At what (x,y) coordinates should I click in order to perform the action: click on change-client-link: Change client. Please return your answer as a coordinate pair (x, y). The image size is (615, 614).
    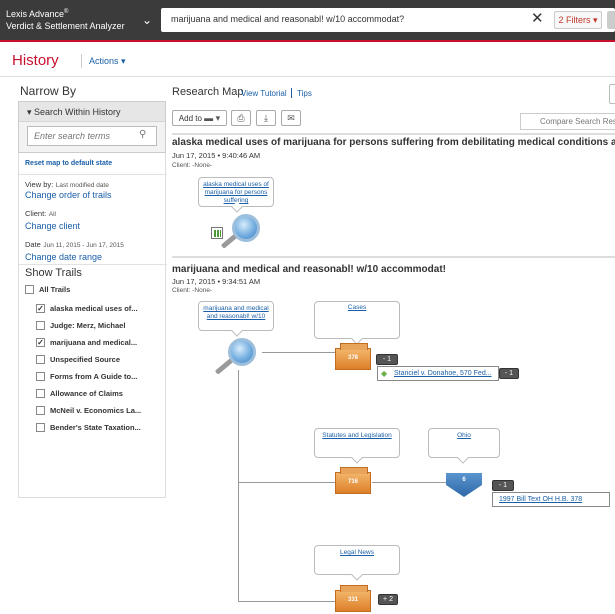
    Looking at the image, I should click on (52, 226).